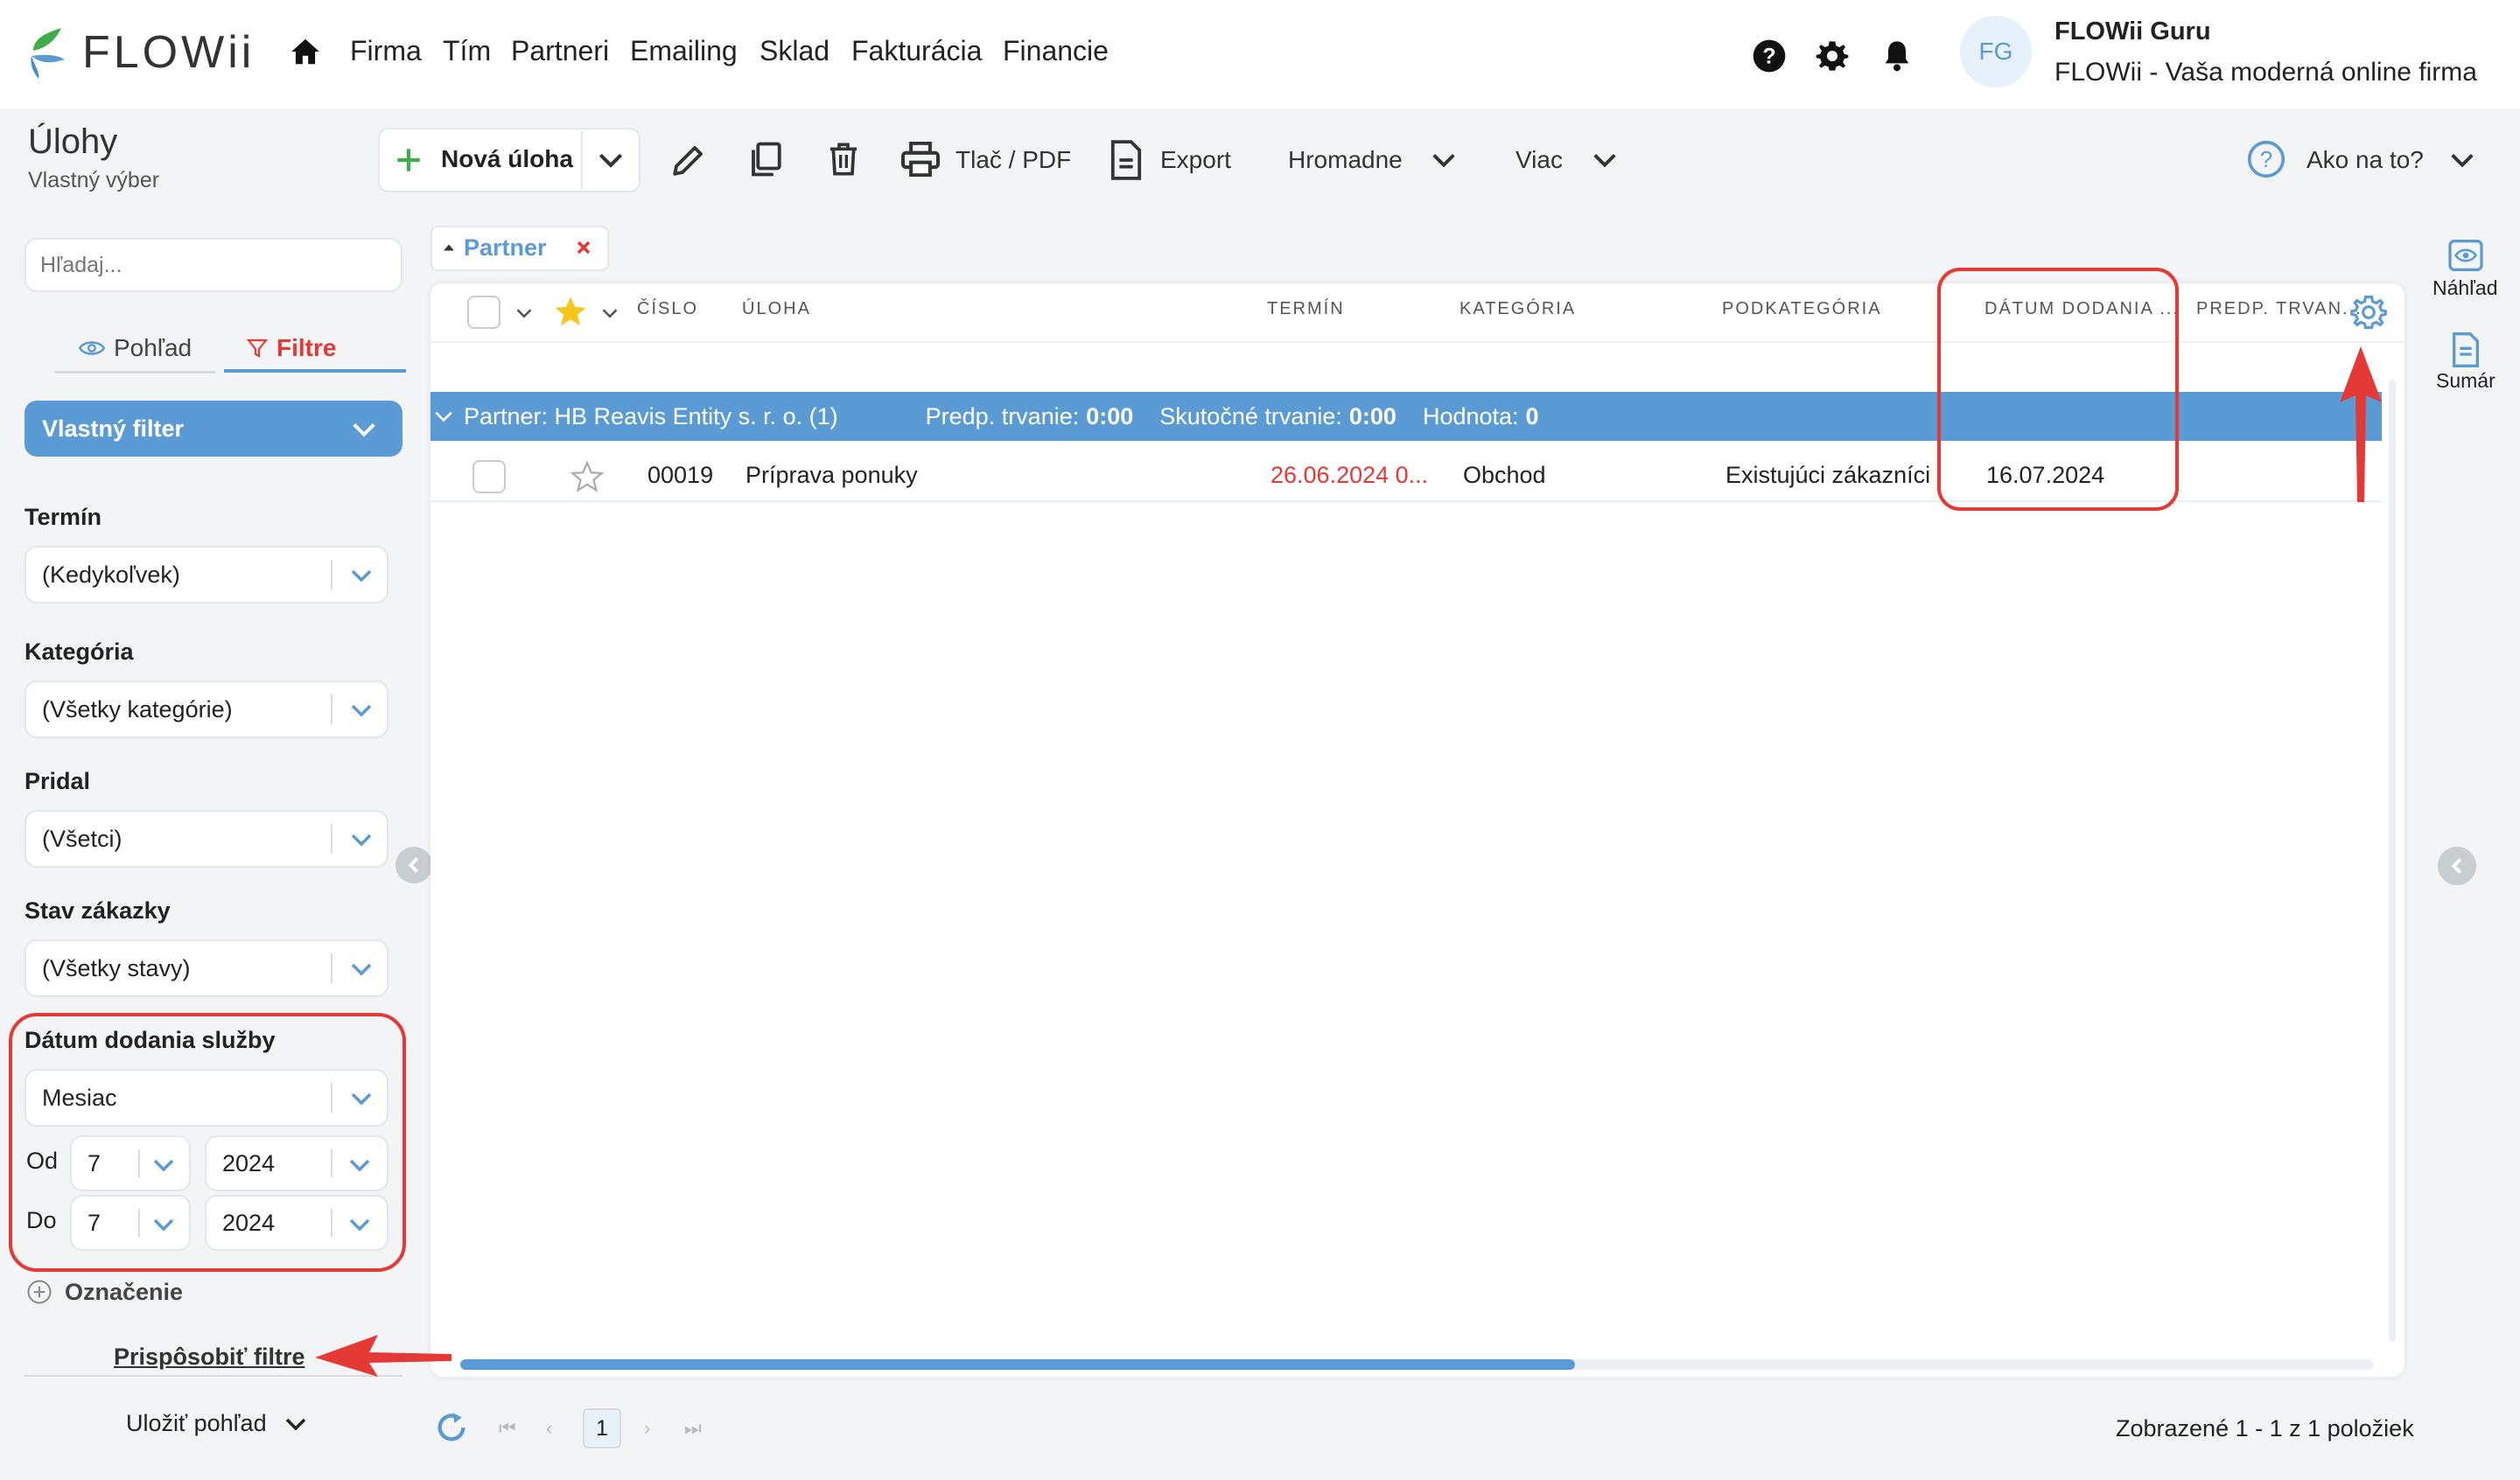  I want to click on save-view-chevron-down-icon, so click(295, 1424).